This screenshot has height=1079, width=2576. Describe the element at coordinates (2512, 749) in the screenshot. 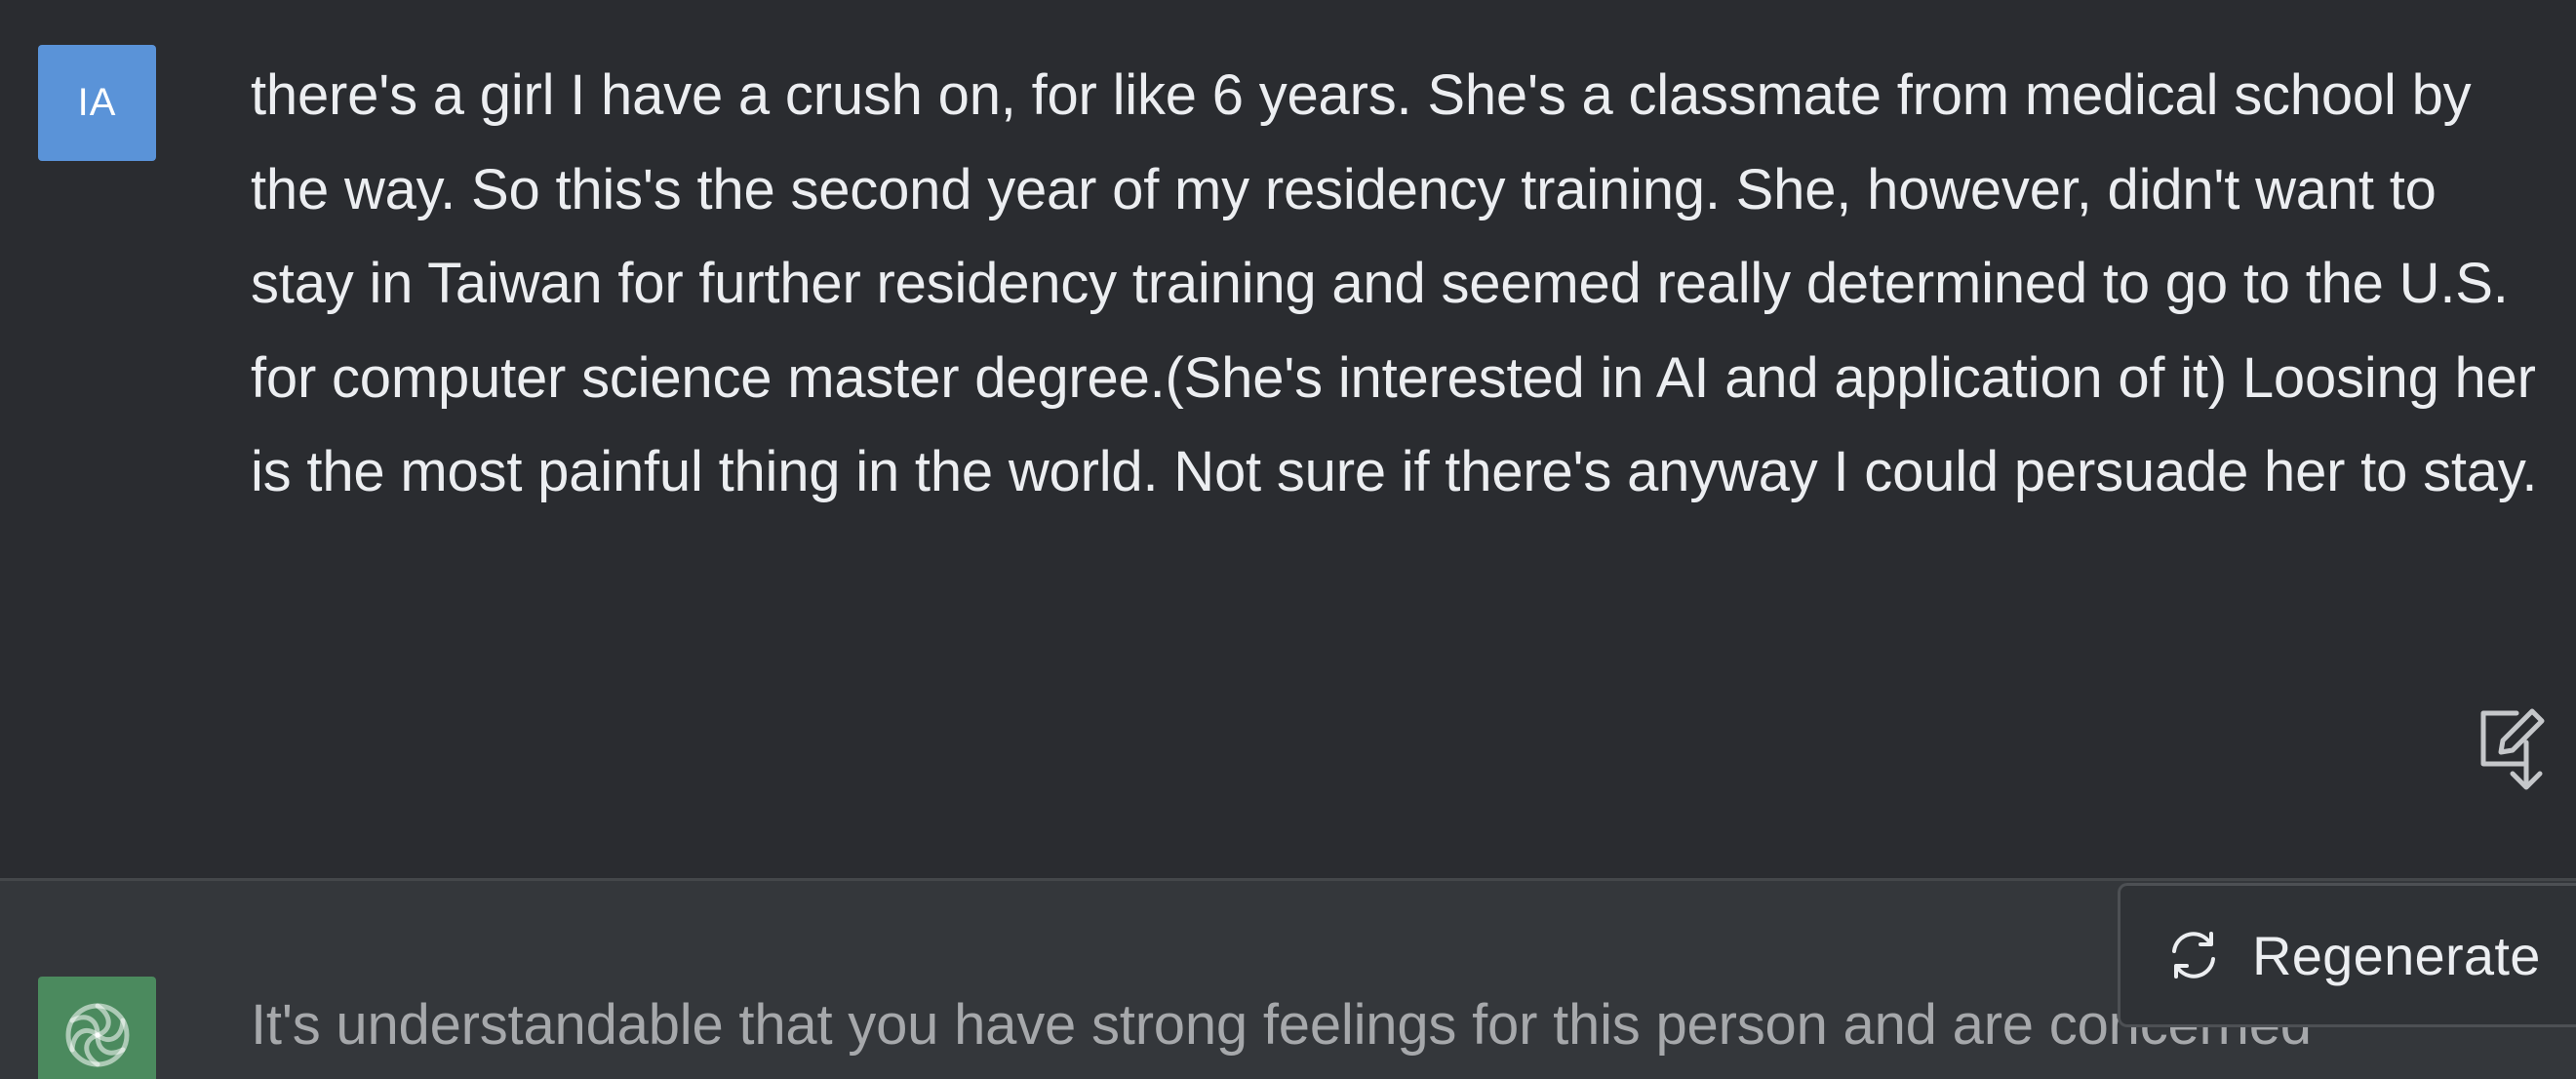

I see `edit-icon` at that location.